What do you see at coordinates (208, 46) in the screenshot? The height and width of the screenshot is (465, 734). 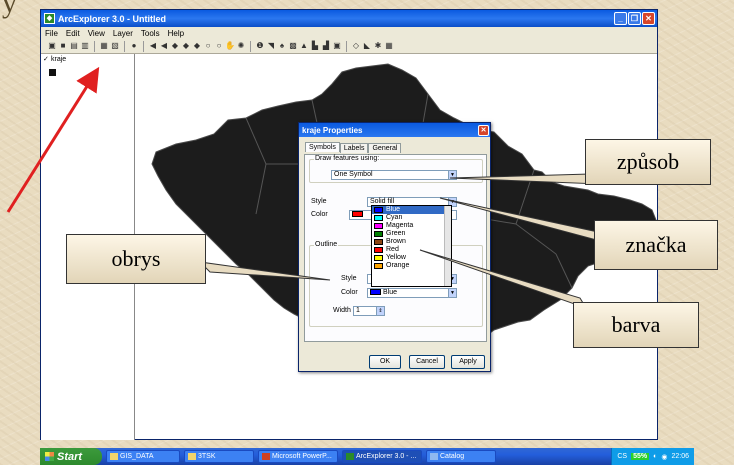 I see `magnify-icon: ○` at bounding box center [208, 46].